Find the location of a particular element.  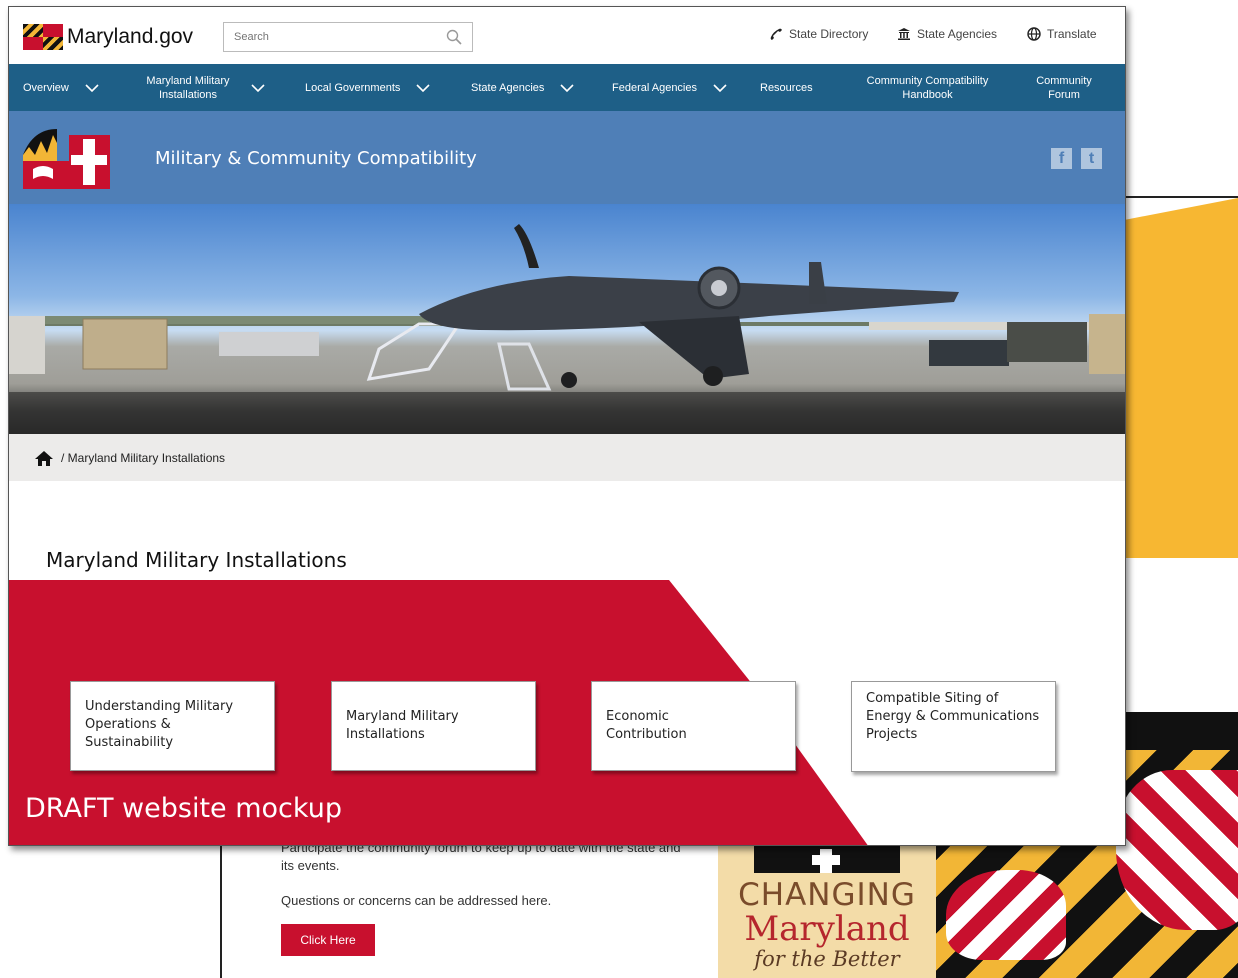

phone-icon is located at coordinates (776, 34).